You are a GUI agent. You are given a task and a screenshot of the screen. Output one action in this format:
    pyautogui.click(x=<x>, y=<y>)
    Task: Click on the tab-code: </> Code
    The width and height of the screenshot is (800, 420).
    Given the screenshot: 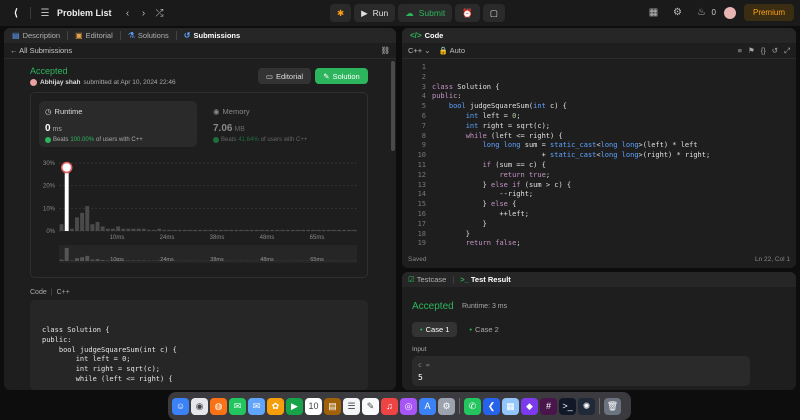 What is the action you would take?
    pyautogui.click(x=426, y=35)
    